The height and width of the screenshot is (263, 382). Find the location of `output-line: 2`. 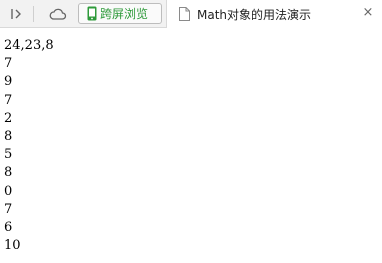

output-line: 2 is located at coordinates (8, 118).